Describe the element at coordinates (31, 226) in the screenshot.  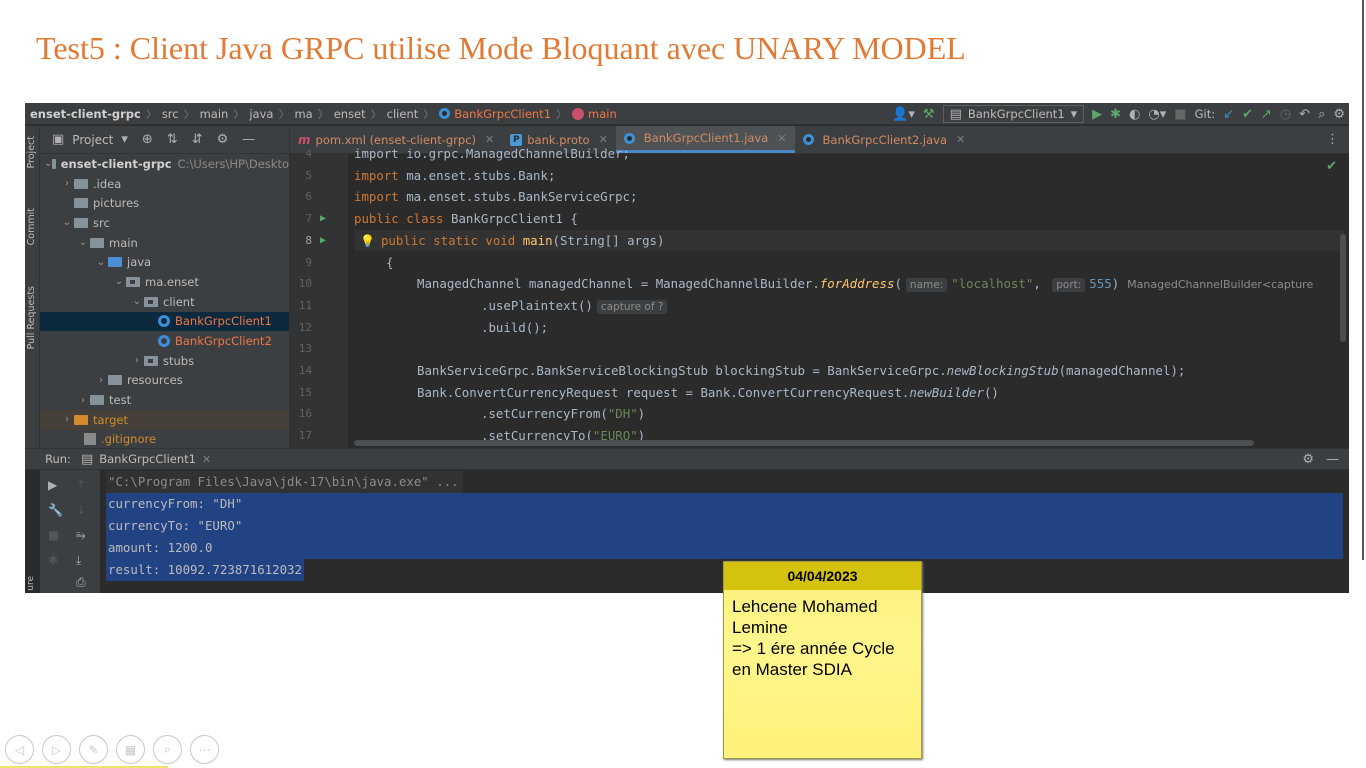
I see `commit-tool-tab: Commit` at that location.